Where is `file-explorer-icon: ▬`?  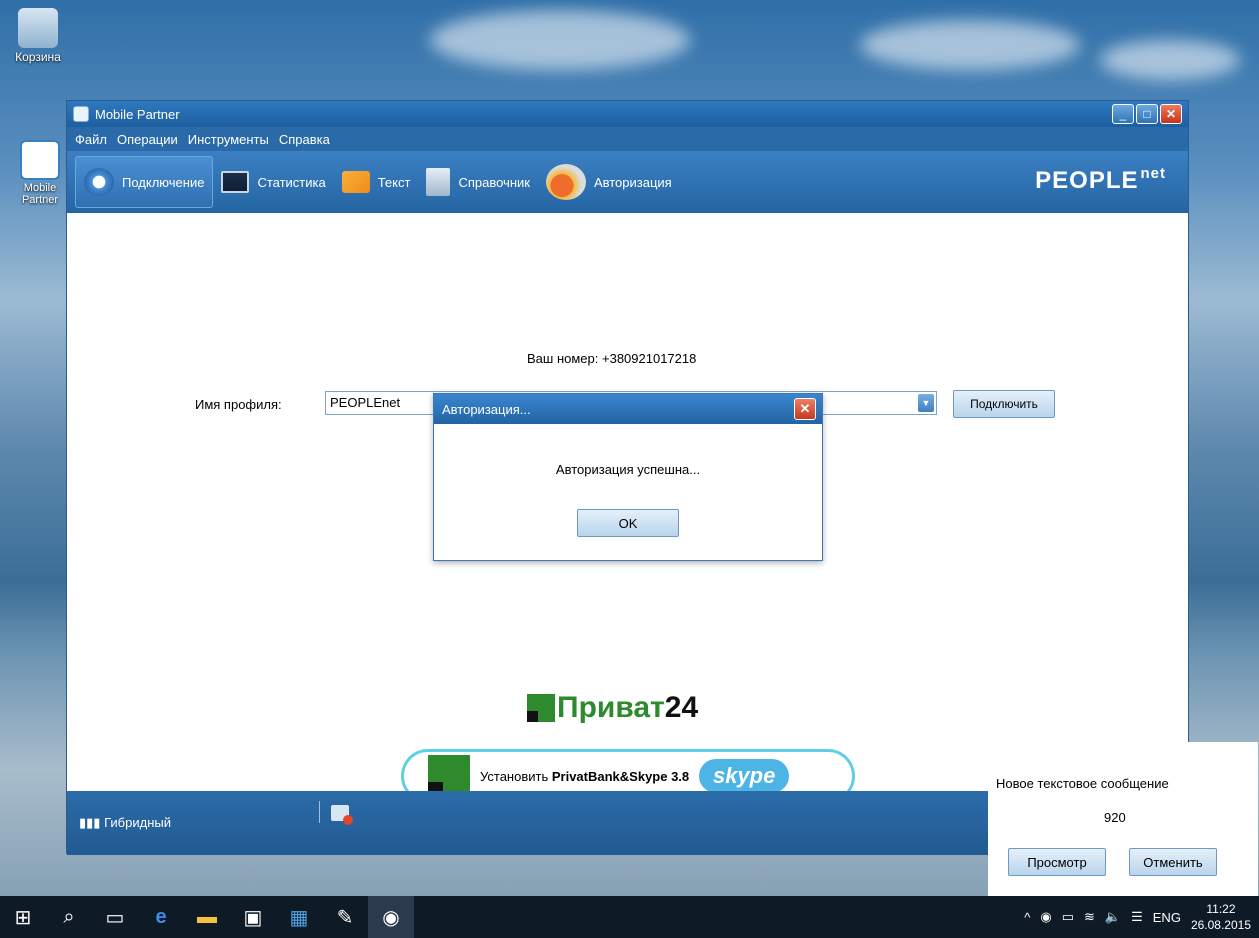
file-explorer-icon: ▬ is located at coordinates (207, 917).